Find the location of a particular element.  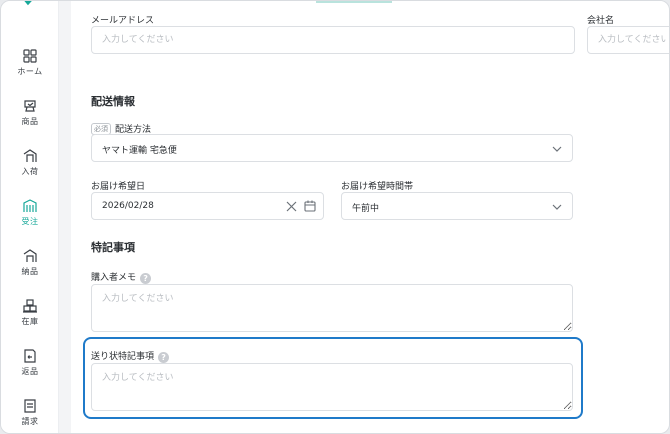

delivery-time-select: 午前中 is located at coordinates (457, 206).